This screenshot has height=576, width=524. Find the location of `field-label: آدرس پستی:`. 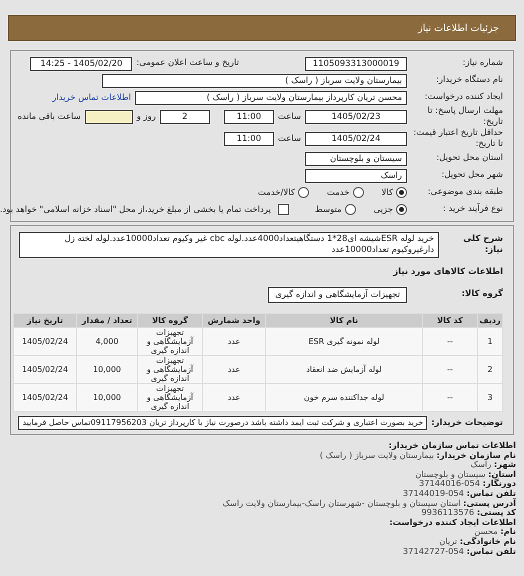

field-label: آدرس پستی: is located at coordinates (489, 503).